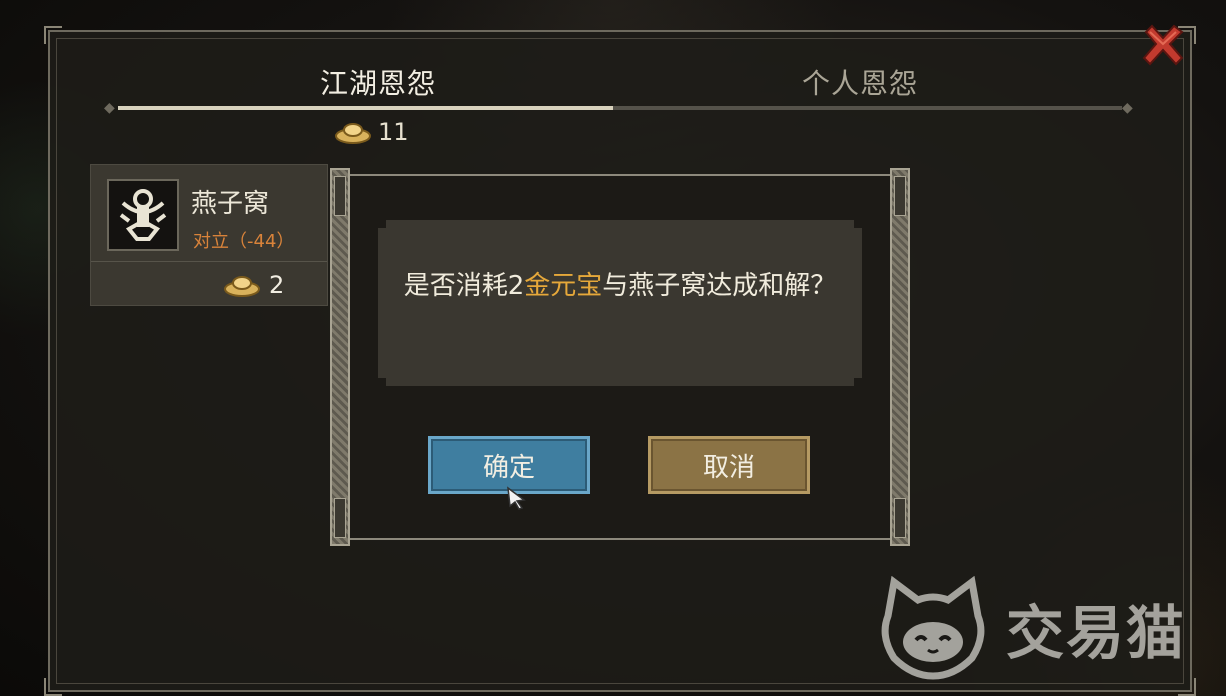  I want to click on cat-logo-icon, so click(933, 628).